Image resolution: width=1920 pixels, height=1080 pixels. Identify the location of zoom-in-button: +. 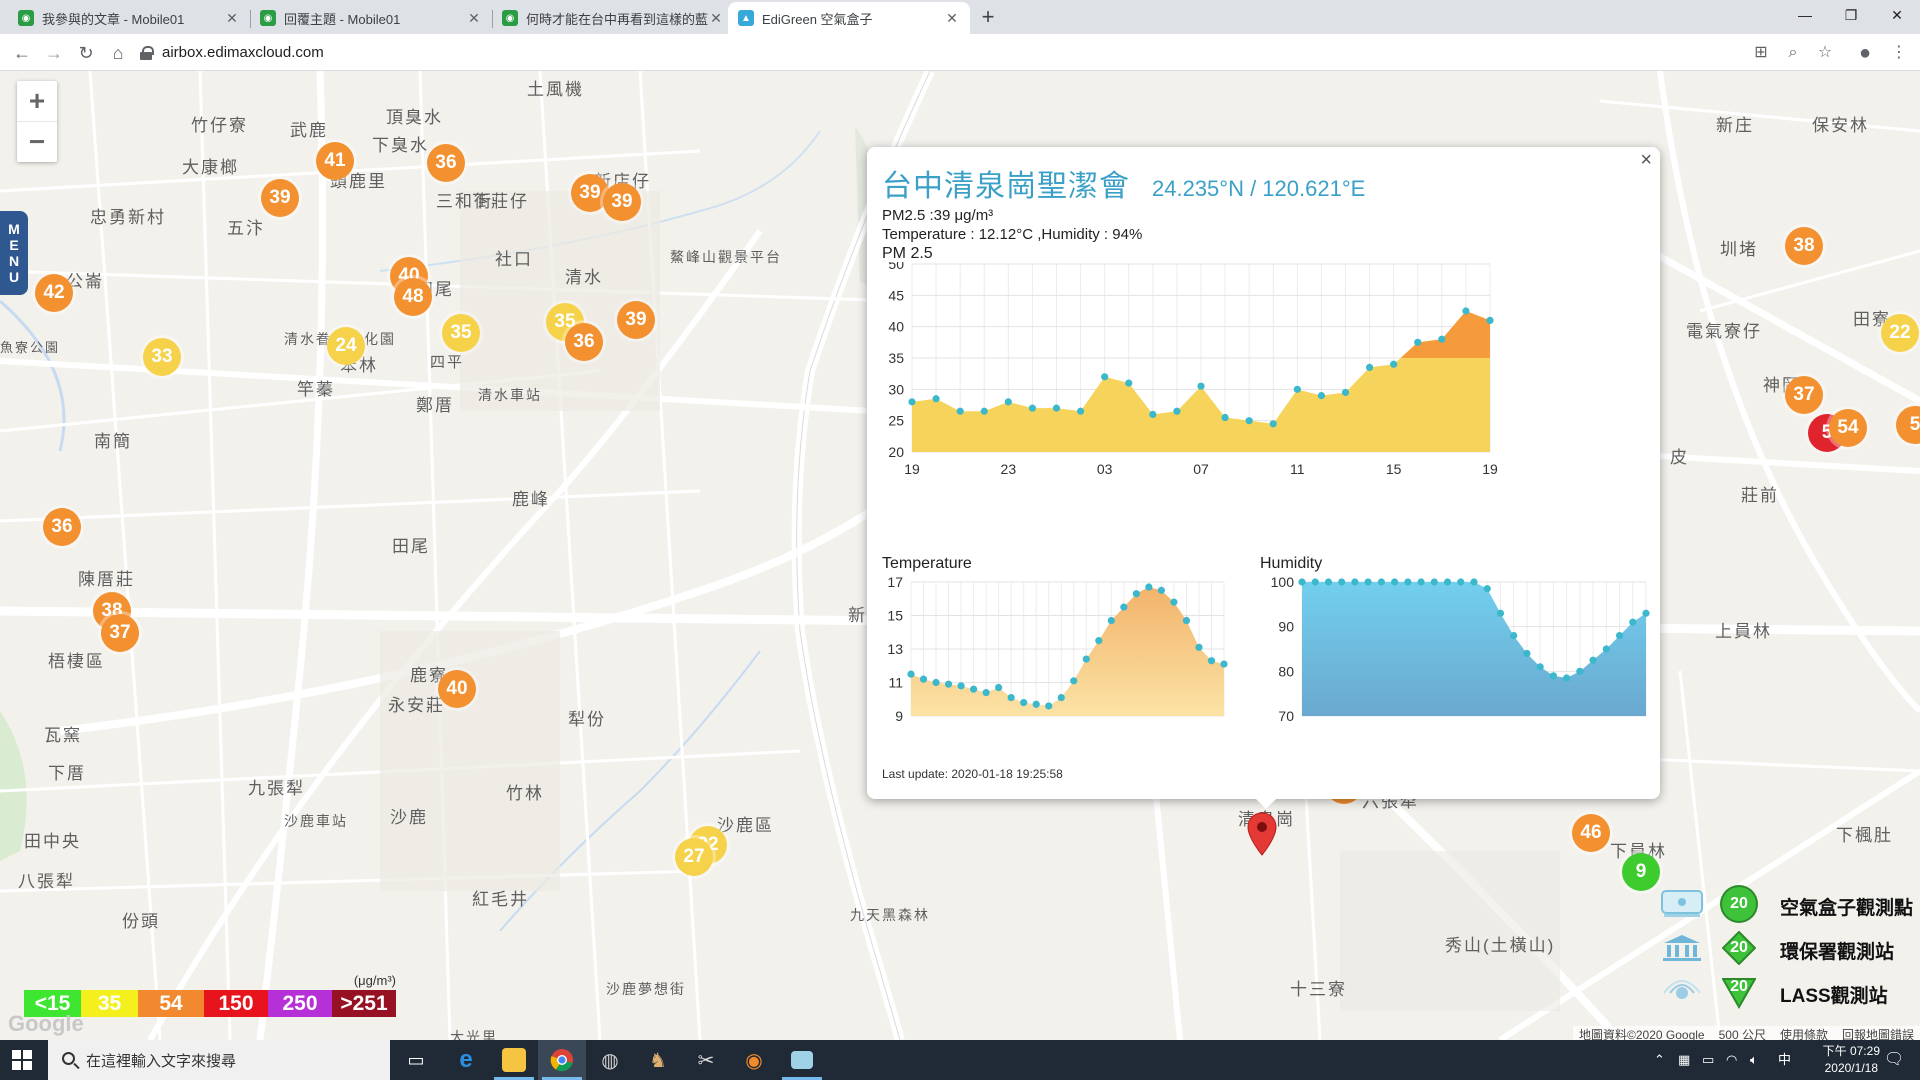
(37, 101).